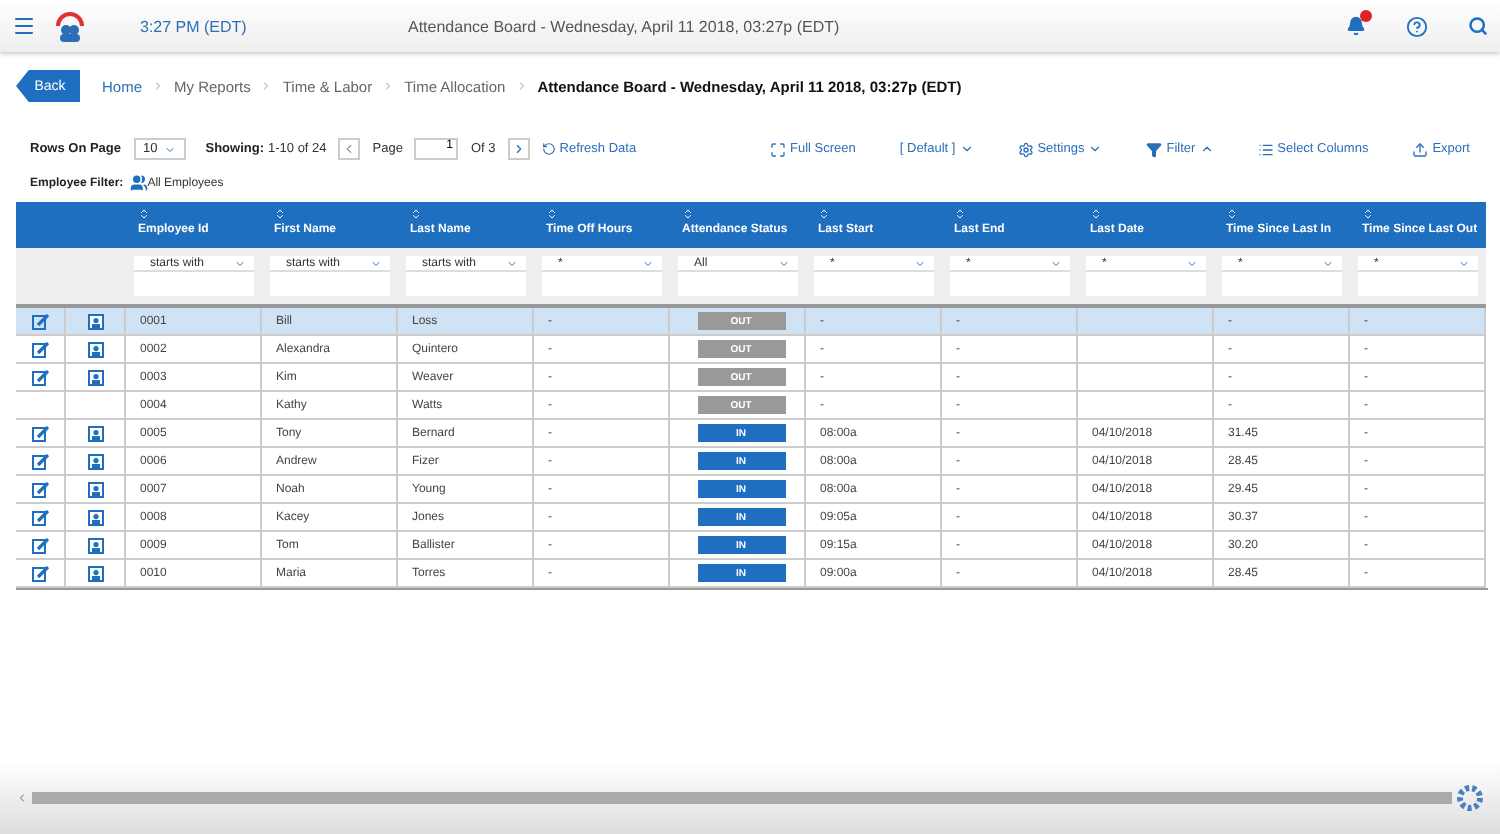 This screenshot has height=834, width=1500. I want to click on help-icon, so click(1417, 26).